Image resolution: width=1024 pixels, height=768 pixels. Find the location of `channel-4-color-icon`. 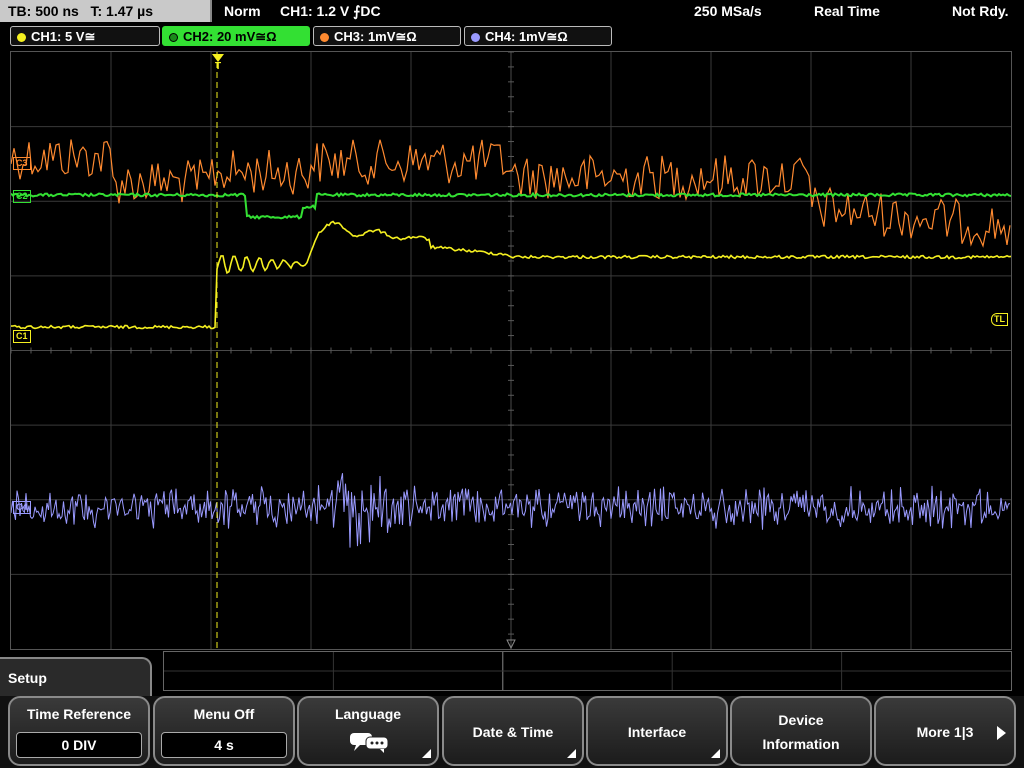

channel-4-color-icon is located at coordinates (475, 37).